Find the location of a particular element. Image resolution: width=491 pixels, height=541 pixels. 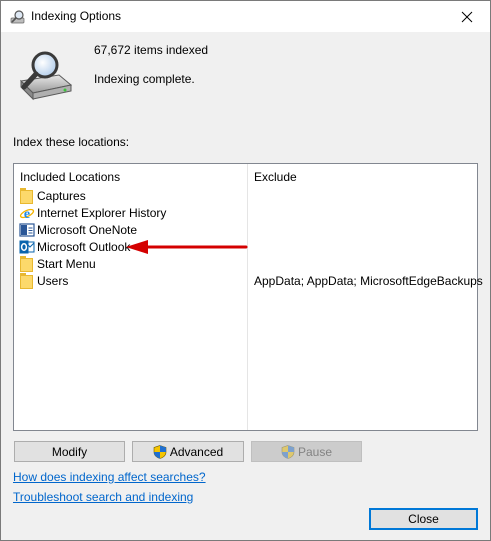

advanced-button-label: Advanced is located at coordinates (196, 451).